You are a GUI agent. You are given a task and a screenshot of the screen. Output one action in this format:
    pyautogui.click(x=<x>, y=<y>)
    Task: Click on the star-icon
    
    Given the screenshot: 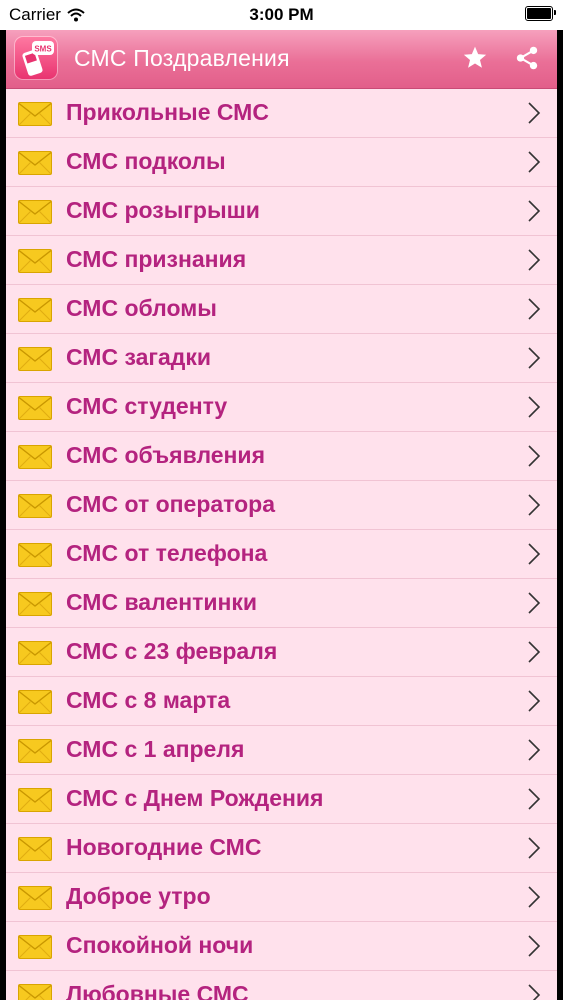 What is the action you would take?
    pyautogui.click(x=475, y=57)
    